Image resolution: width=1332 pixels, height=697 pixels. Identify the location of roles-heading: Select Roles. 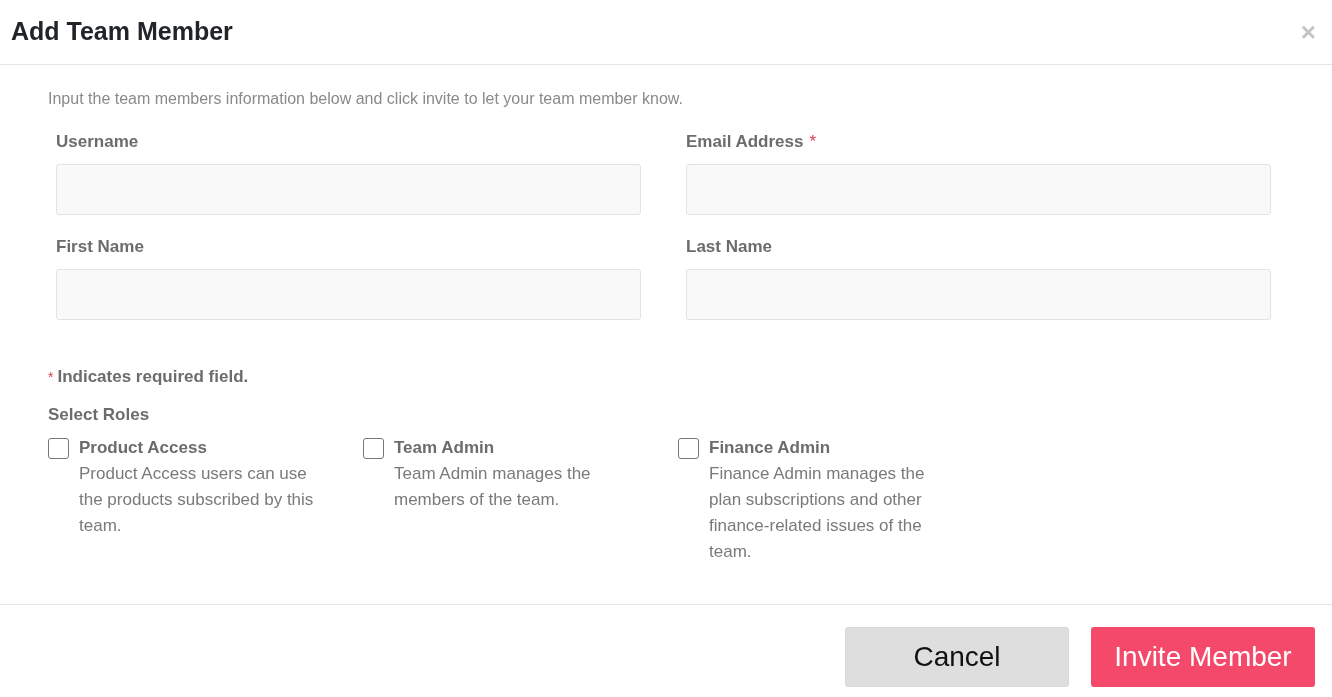
(99, 414).